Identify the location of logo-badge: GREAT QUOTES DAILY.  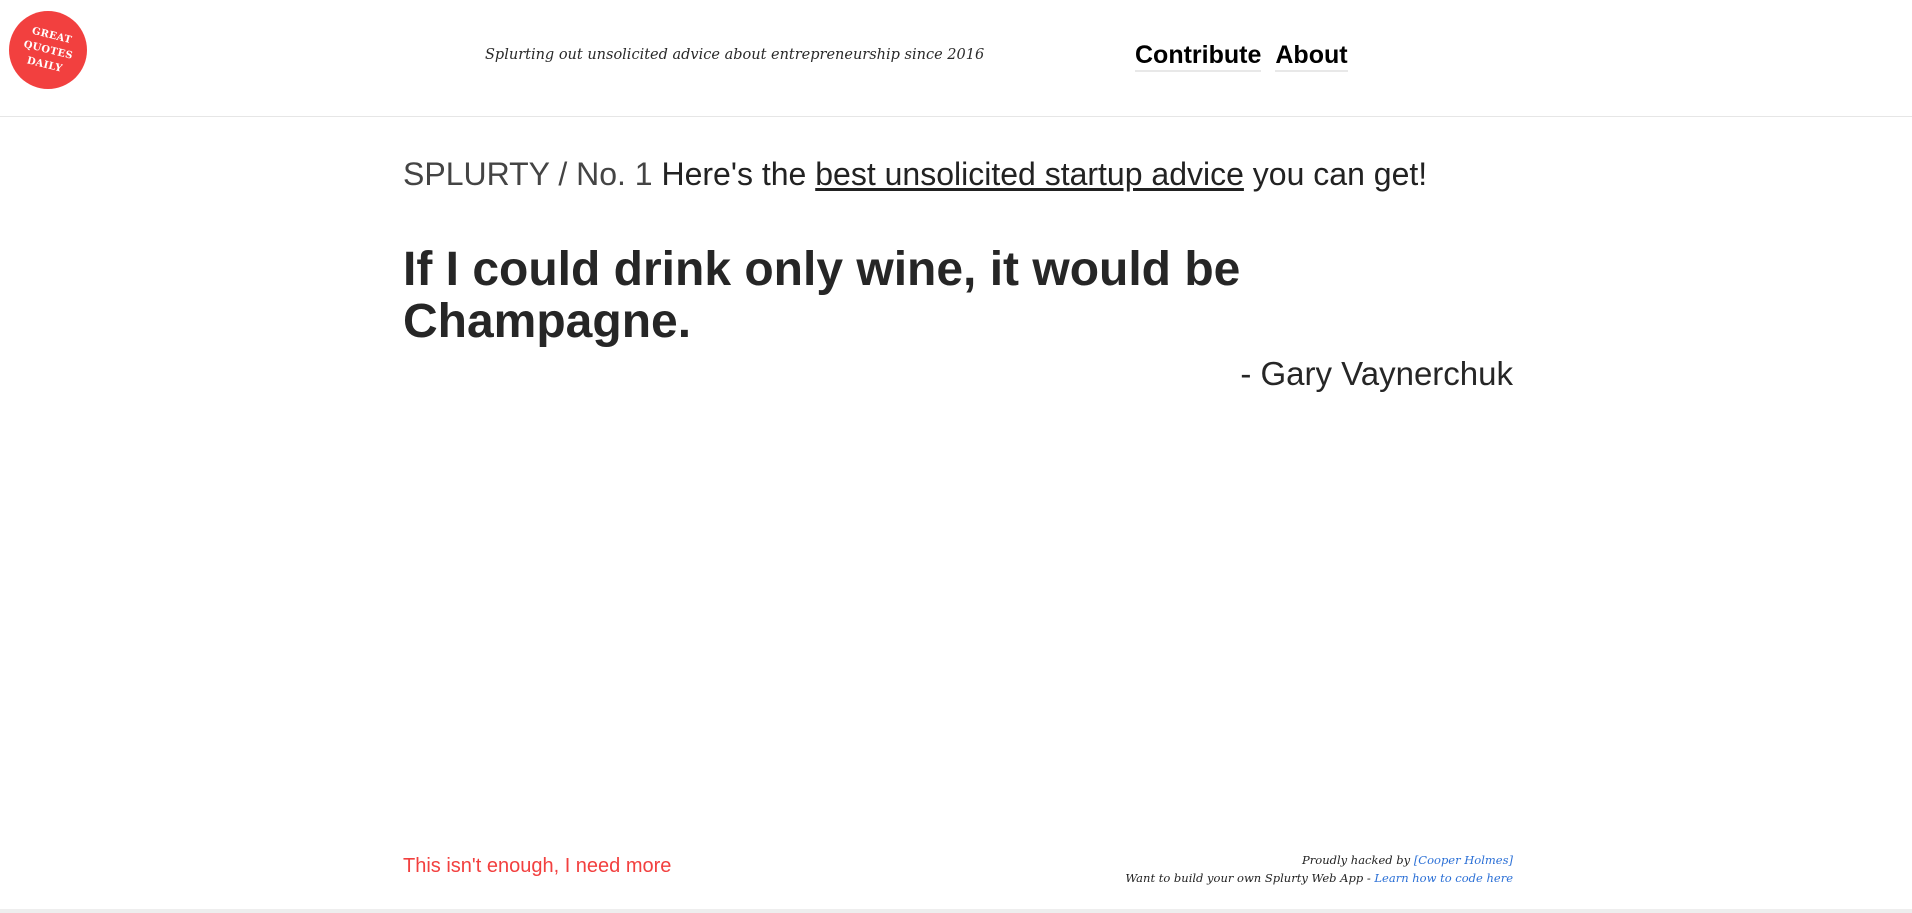
(48, 50).